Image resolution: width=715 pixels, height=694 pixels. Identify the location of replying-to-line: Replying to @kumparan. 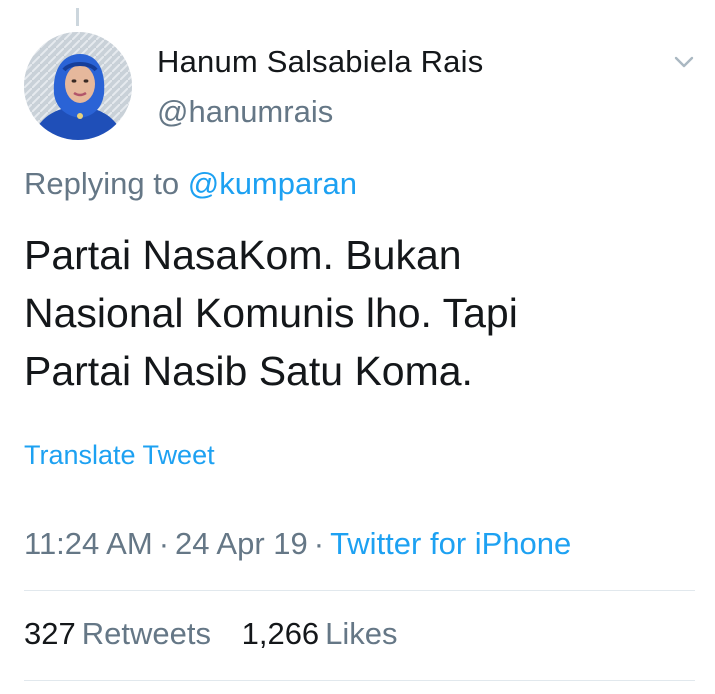
(190, 184).